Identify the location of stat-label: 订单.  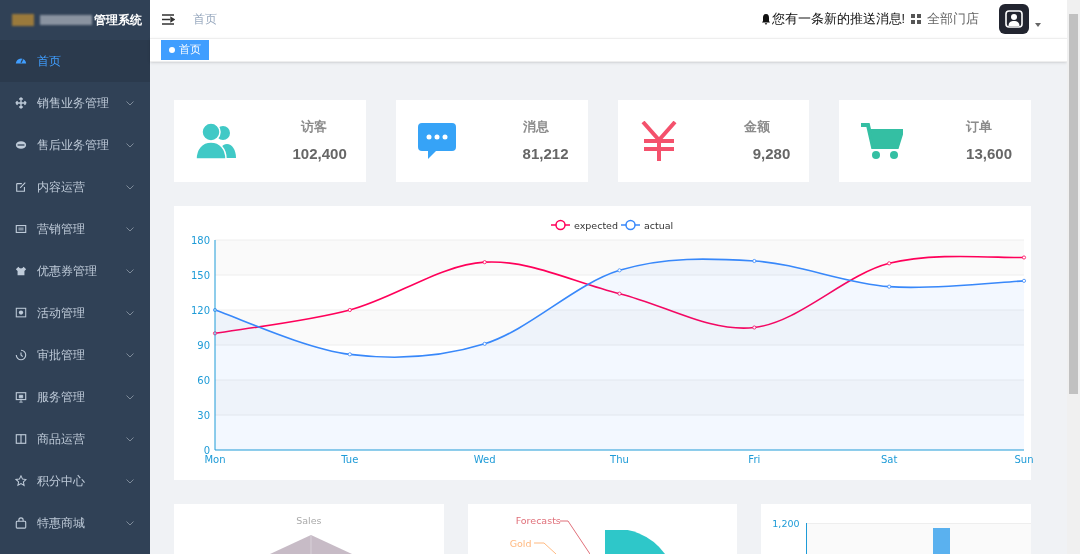
(979, 127).